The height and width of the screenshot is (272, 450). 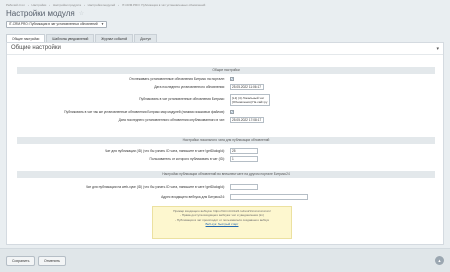 I want to click on tab-general-settings: Общие настройки, so click(x=26, y=38).